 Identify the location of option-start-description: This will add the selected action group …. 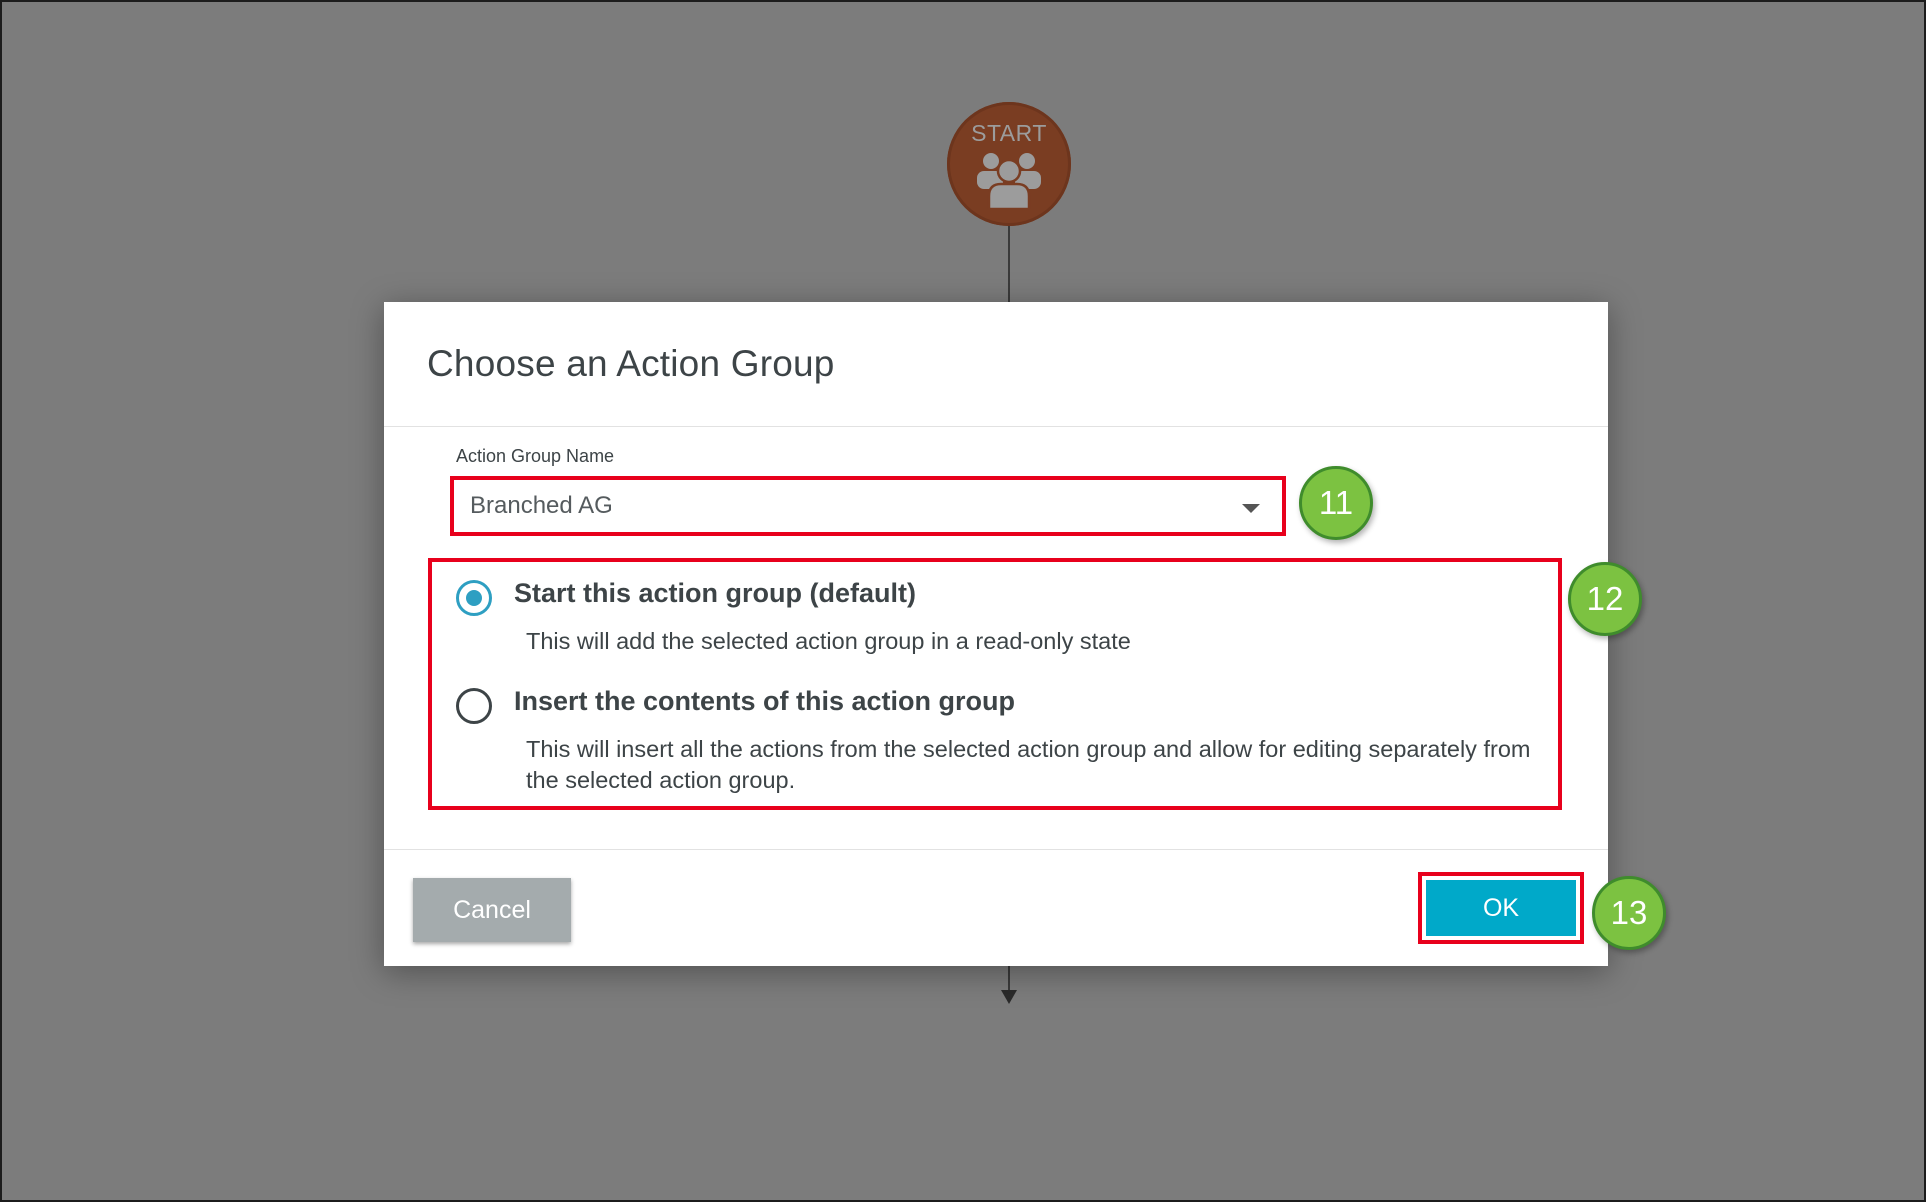
(828, 641).